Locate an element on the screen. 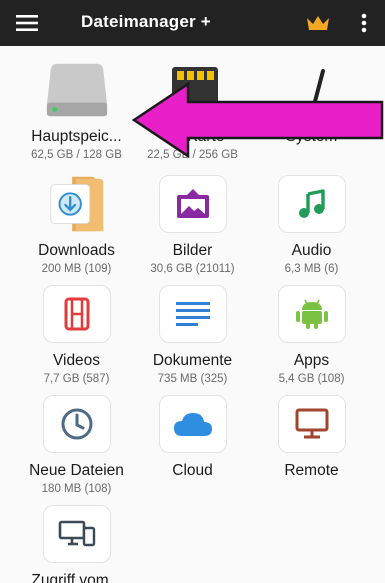 The image size is (385, 583). tile-label: Downloads is located at coordinates (76, 250).